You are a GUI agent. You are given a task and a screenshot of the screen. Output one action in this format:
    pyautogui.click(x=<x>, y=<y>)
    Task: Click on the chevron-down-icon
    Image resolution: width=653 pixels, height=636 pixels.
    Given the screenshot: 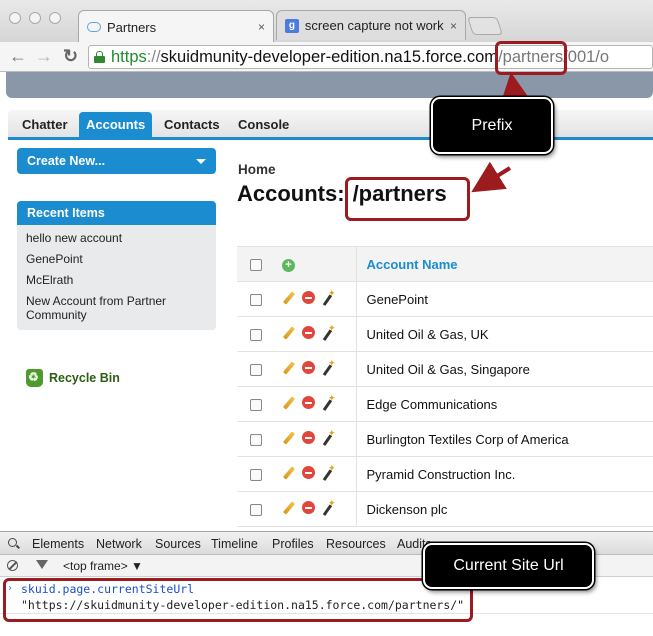 What is the action you would take?
    pyautogui.click(x=201, y=161)
    